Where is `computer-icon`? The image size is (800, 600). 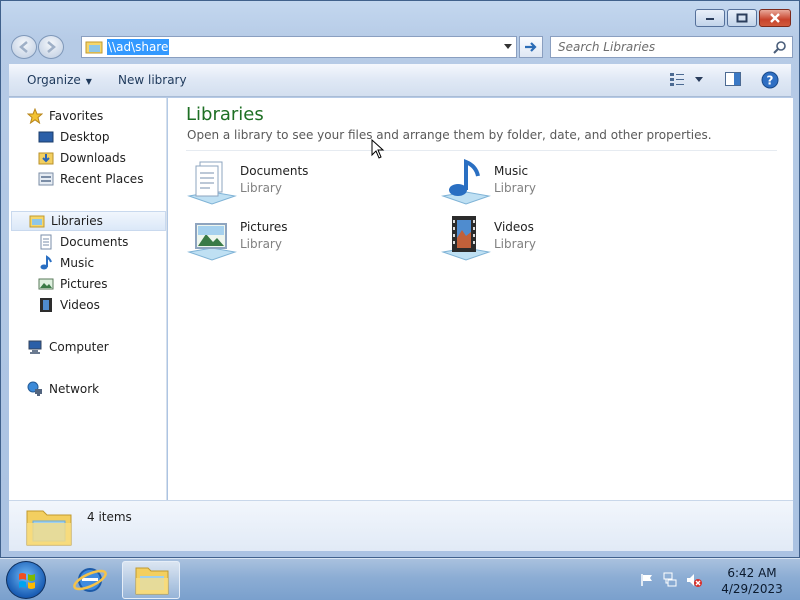 computer-icon is located at coordinates (35, 347).